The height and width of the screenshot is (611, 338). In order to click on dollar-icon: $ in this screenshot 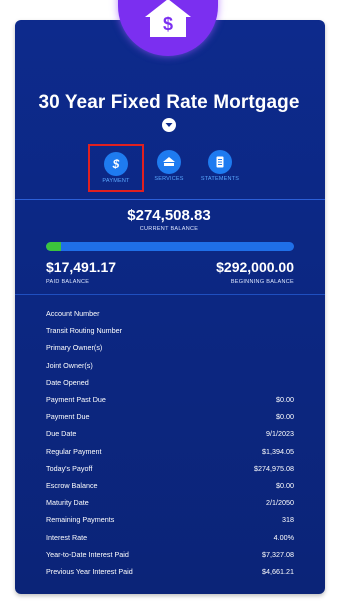, I will do `click(116, 164)`.